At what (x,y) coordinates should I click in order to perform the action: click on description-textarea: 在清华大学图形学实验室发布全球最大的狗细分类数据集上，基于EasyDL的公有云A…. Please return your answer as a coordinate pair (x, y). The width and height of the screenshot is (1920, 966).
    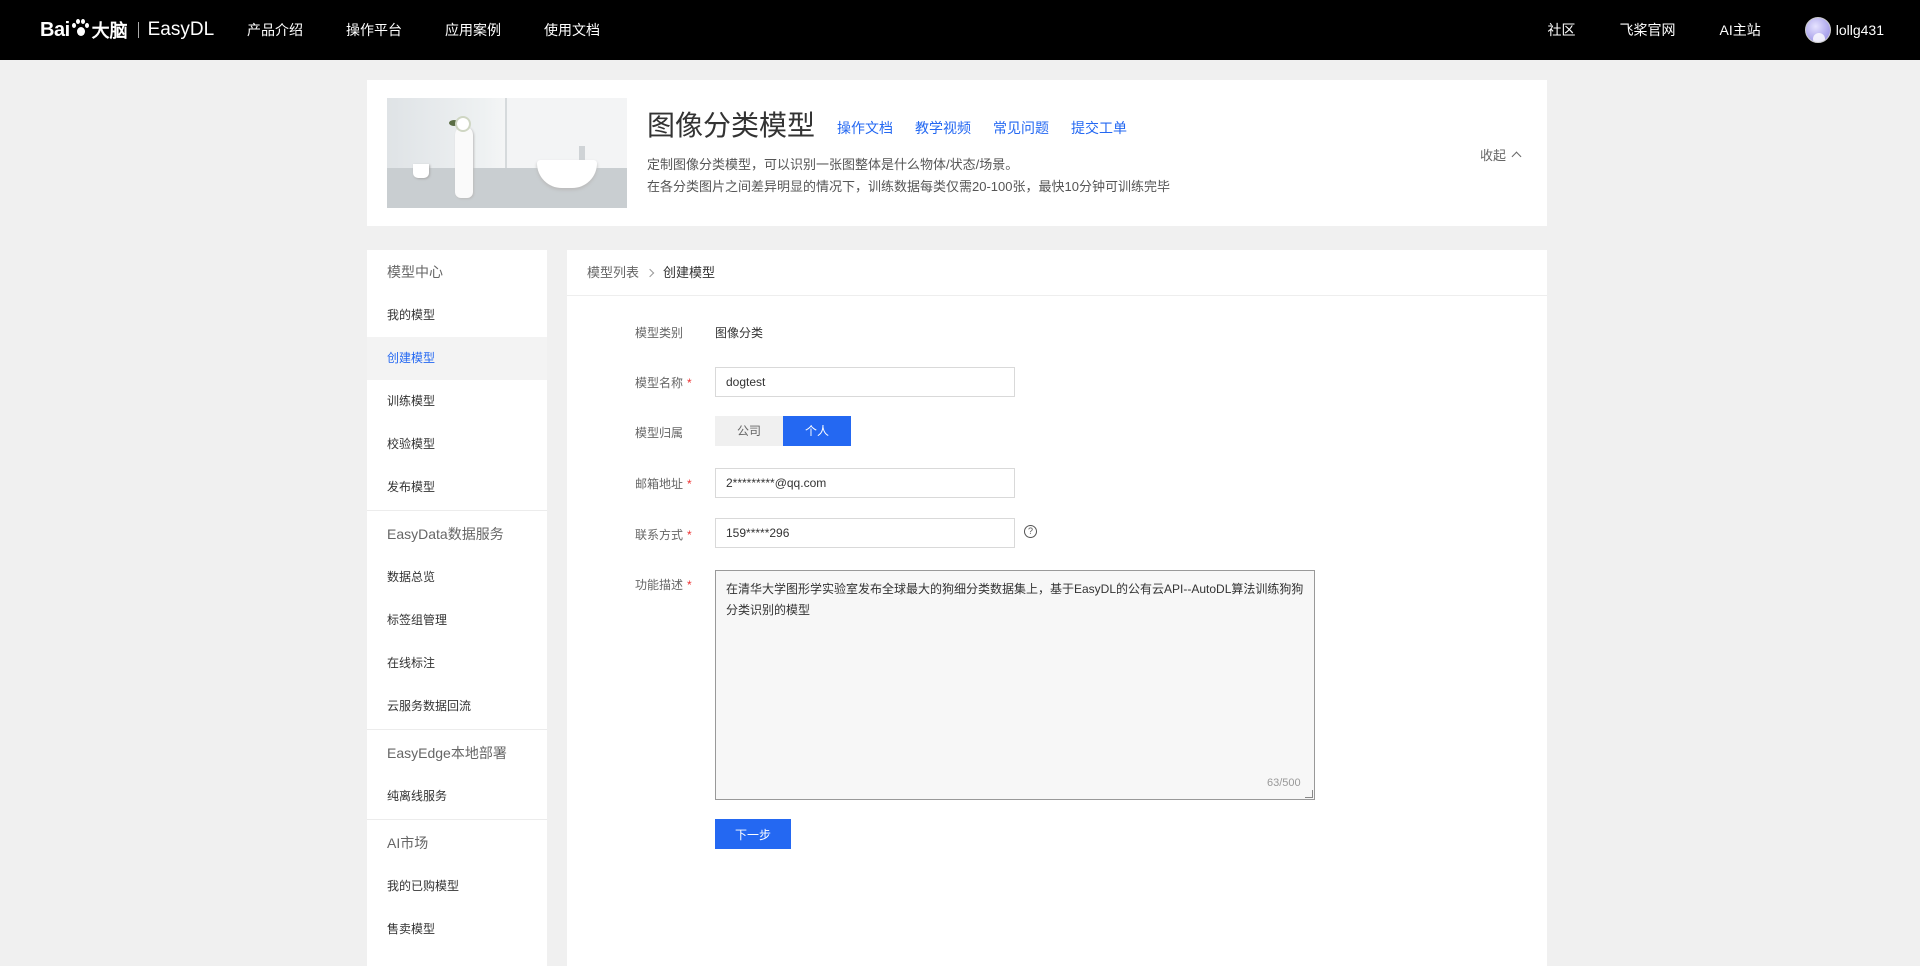
    Looking at the image, I should click on (1015, 685).